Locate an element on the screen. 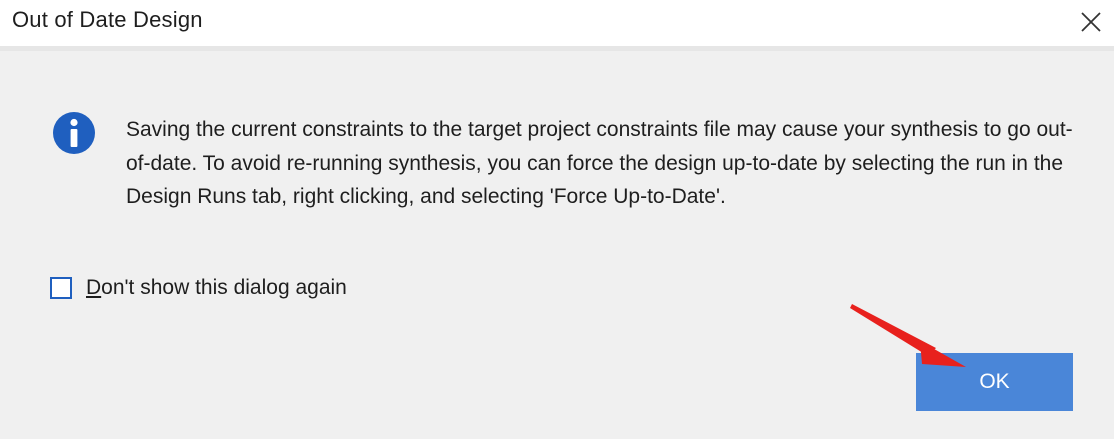 This screenshot has height=439, width=1114. close-button is located at coordinates (1090, 22).